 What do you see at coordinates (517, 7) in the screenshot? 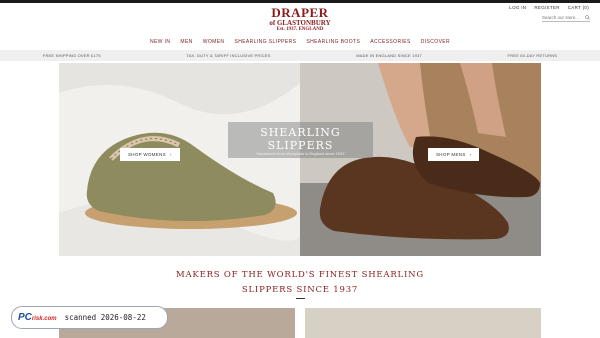
I see `login-link: LOG IN` at bounding box center [517, 7].